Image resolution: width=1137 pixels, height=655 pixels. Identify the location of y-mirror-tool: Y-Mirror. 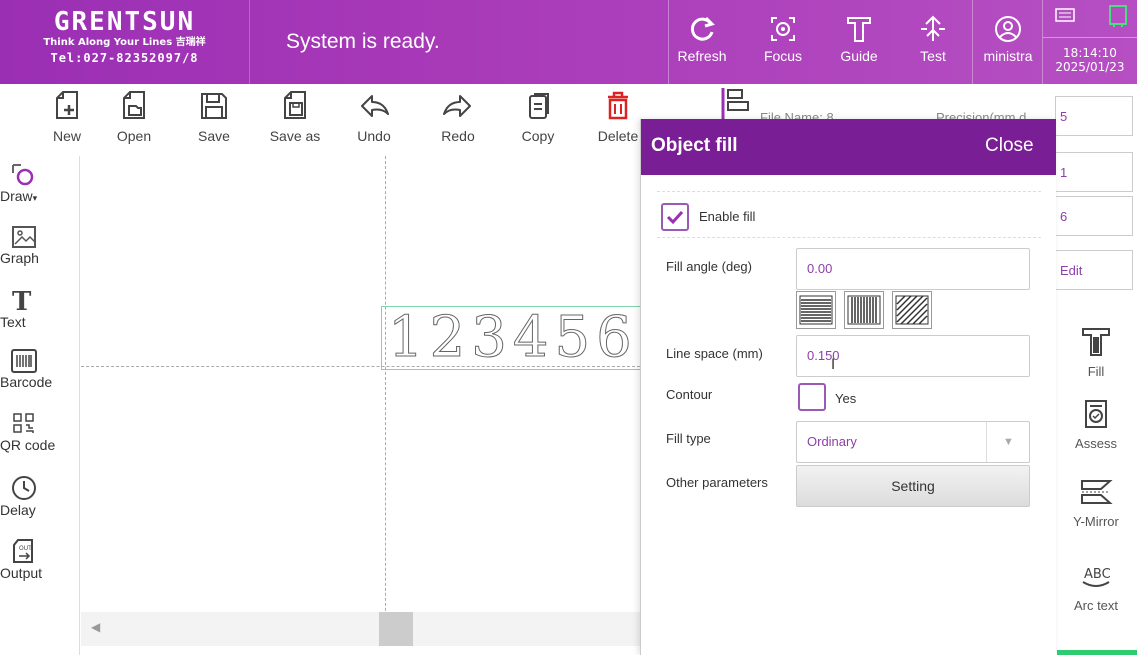
(1096, 502).